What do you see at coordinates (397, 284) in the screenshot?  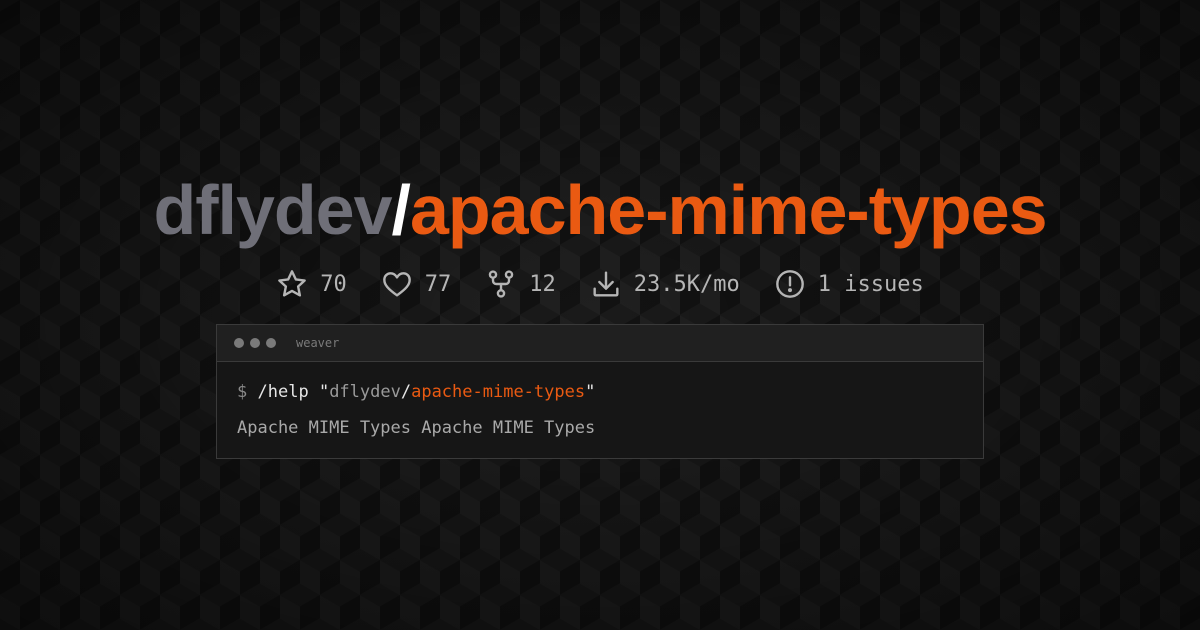 I see `heart-icon` at bounding box center [397, 284].